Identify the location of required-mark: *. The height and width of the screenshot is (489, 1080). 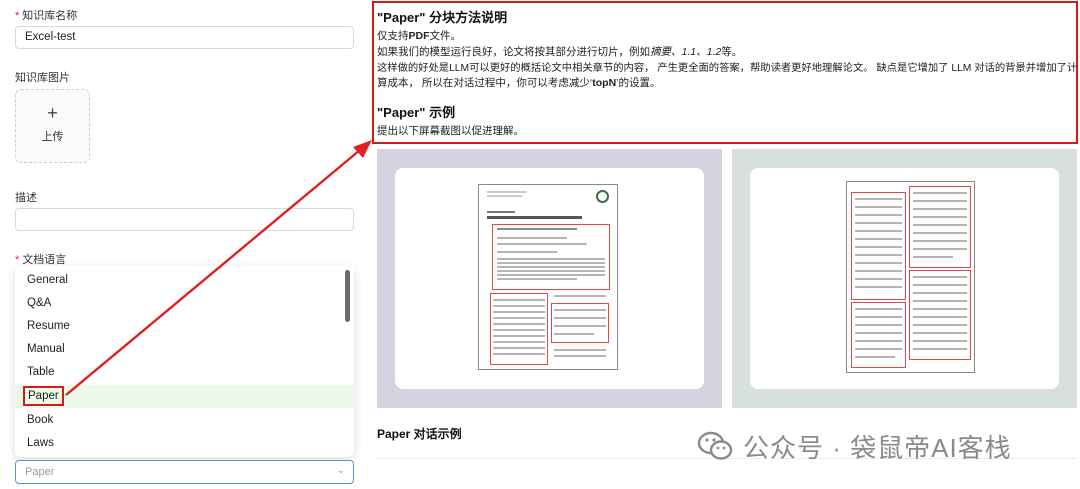
(17, 16).